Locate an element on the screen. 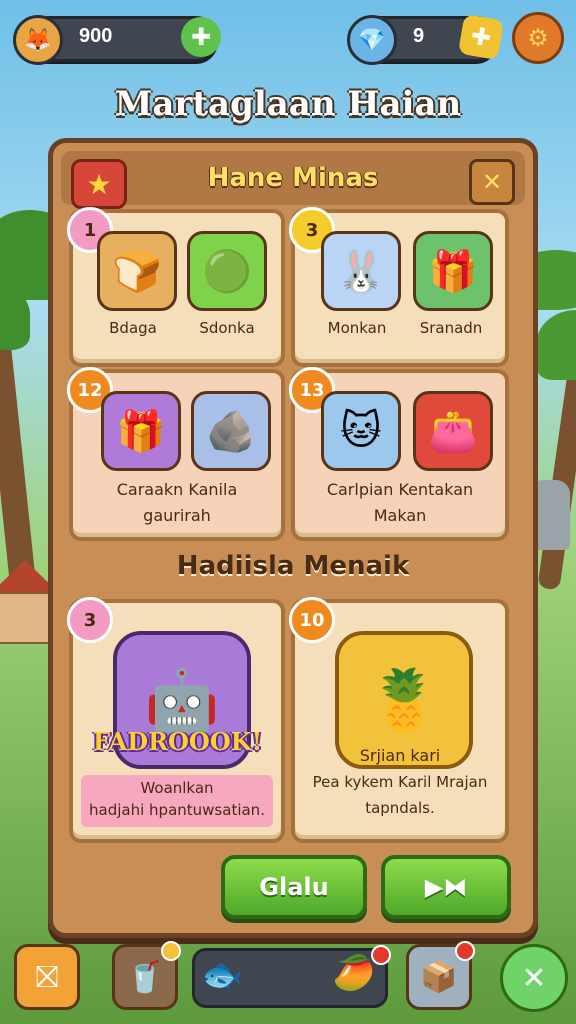  bunny-icon: 🐰 is located at coordinates (361, 271).